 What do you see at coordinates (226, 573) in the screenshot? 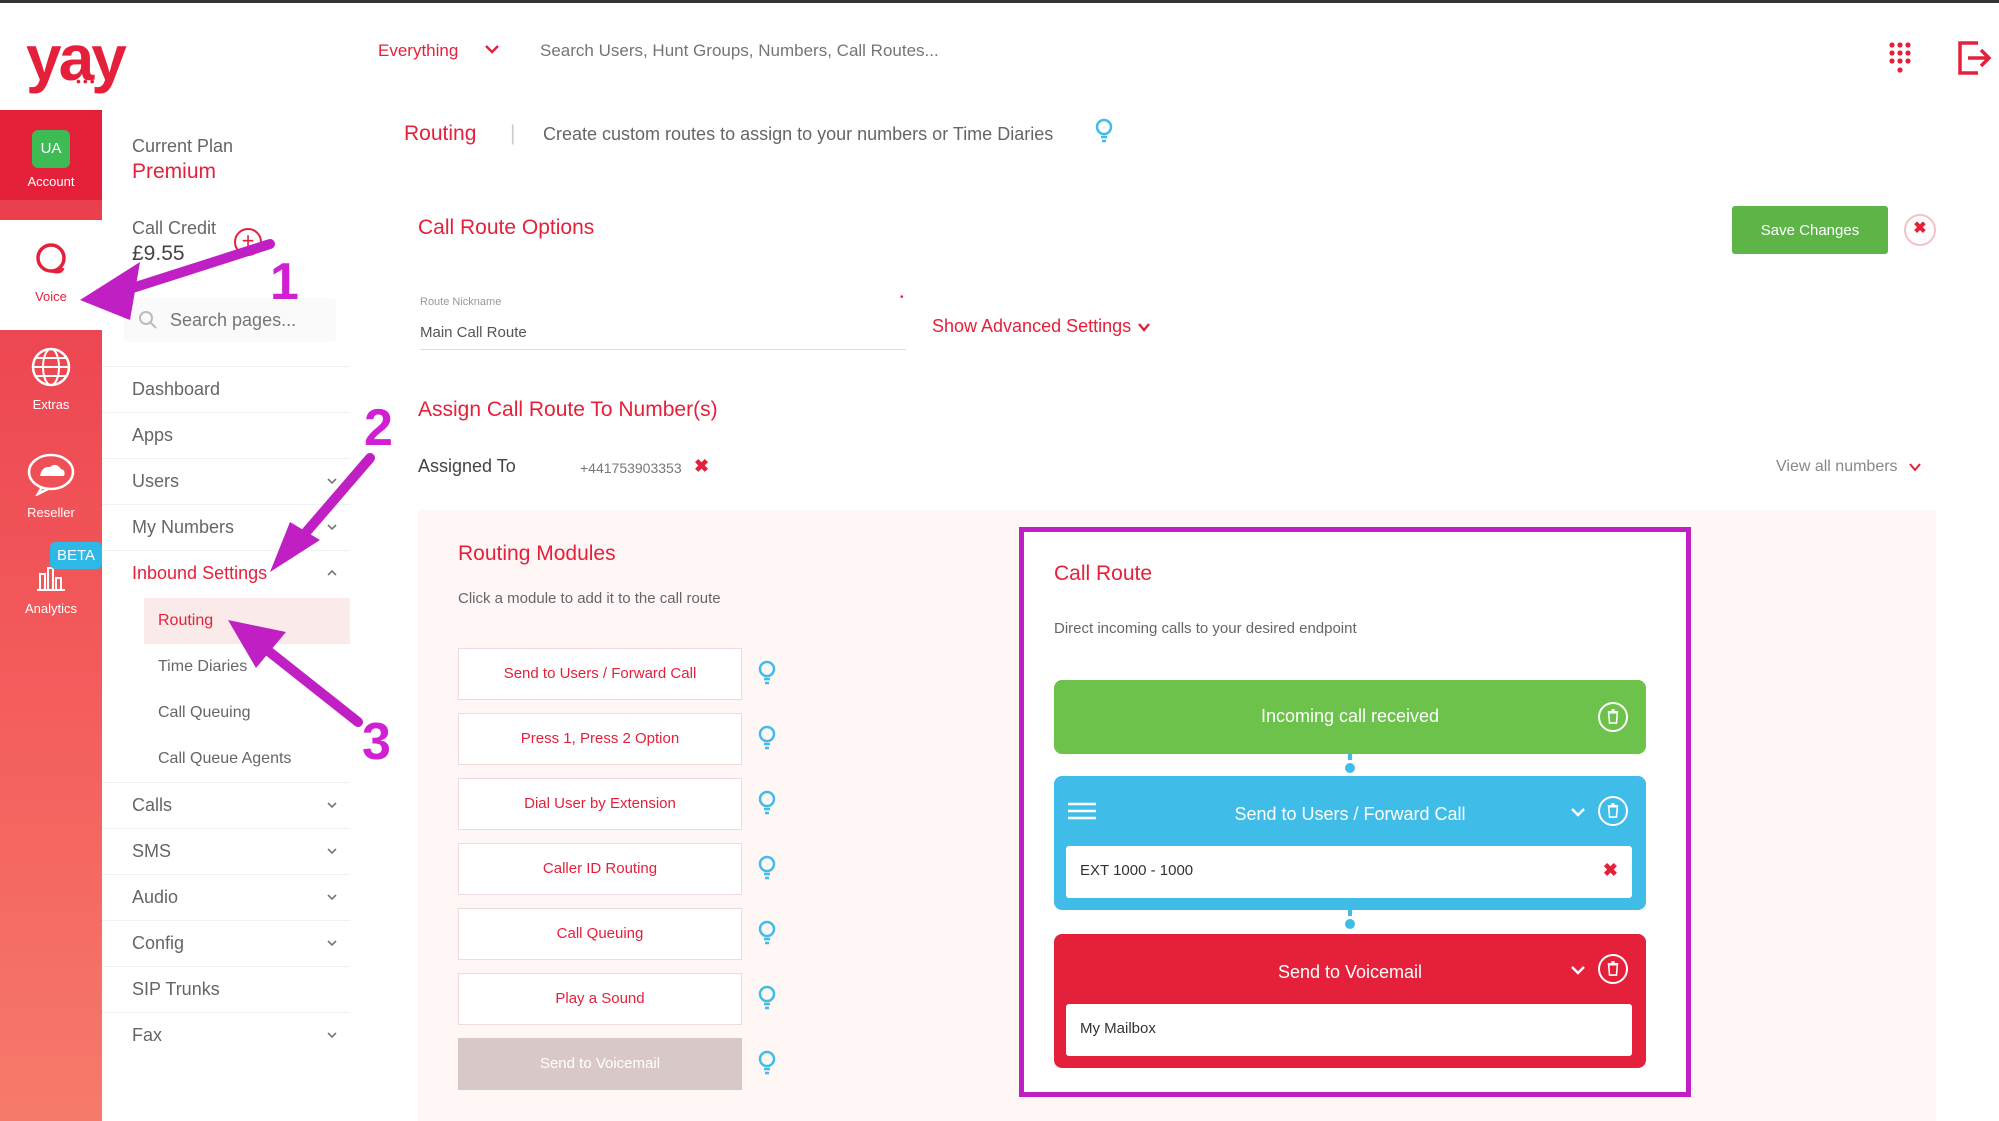
I see `sidebar-item-inbound-settings: Inbound Settings` at bounding box center [226, 573].